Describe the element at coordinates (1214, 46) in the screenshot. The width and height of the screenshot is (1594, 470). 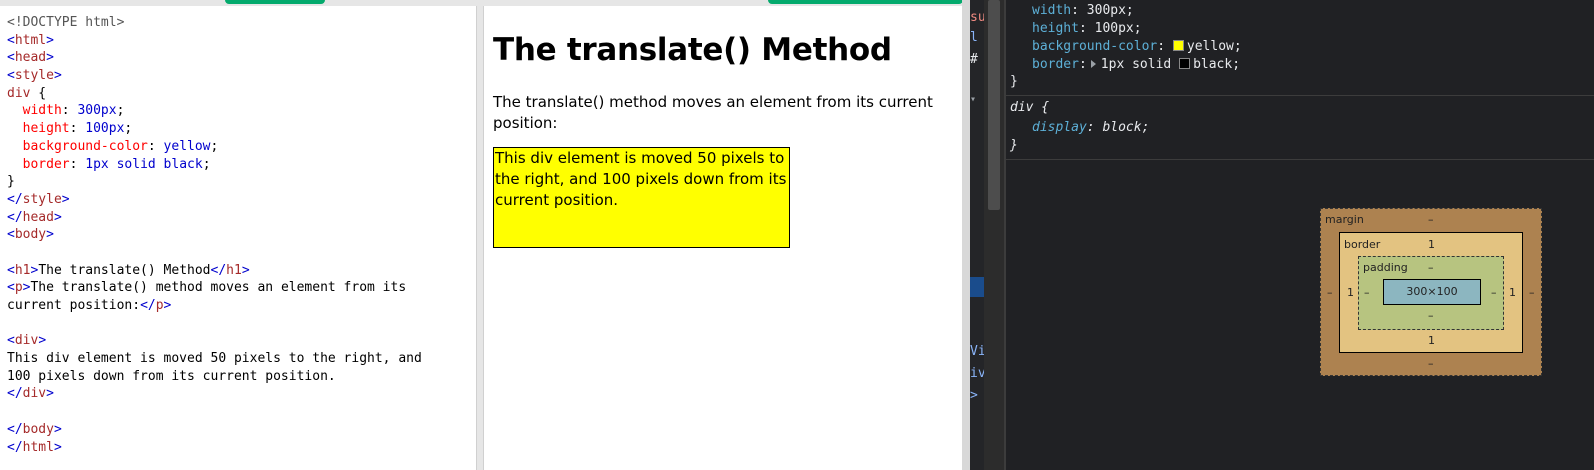
I see `prop-value: yellow;` at that location.